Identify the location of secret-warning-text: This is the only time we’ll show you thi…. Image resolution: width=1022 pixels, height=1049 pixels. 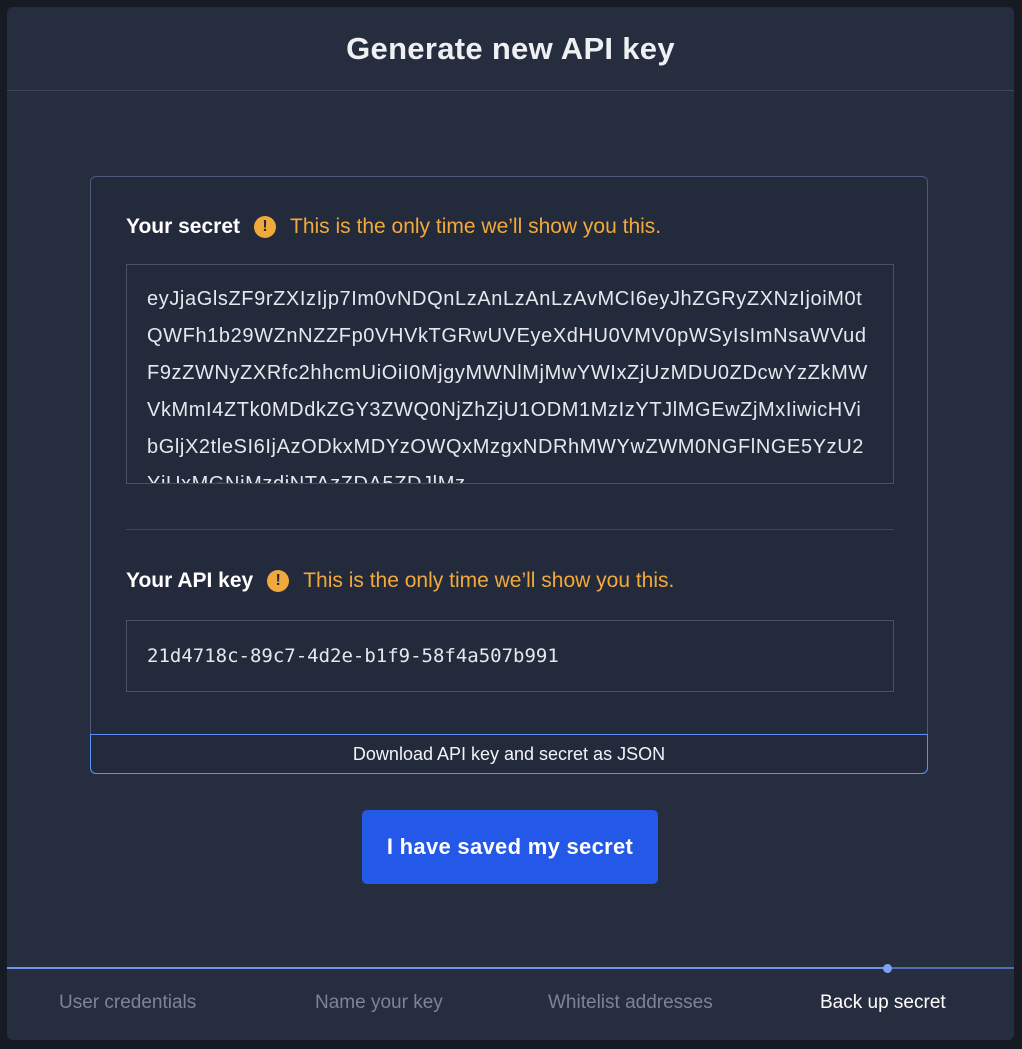
(476, 226).